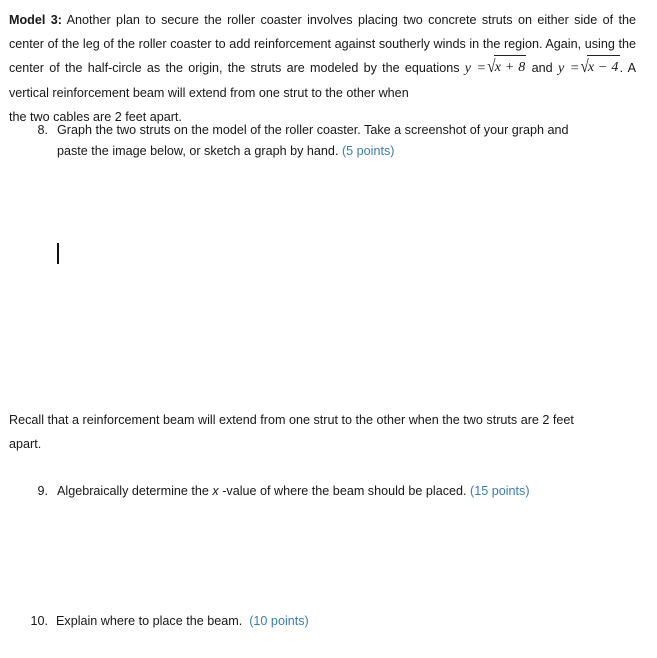 The image size is (657, 658). What do you see at coordinates (149, 621) in the screenshot?
I see `question-10-body: Explain where to place the beam.` at bounding box center [149, 621].